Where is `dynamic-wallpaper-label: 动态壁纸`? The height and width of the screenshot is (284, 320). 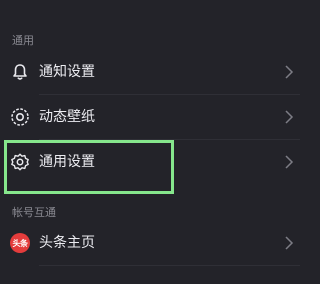
dynamic-wallpaper-label: 动态壁纸 is located at coordinates (67, 117).